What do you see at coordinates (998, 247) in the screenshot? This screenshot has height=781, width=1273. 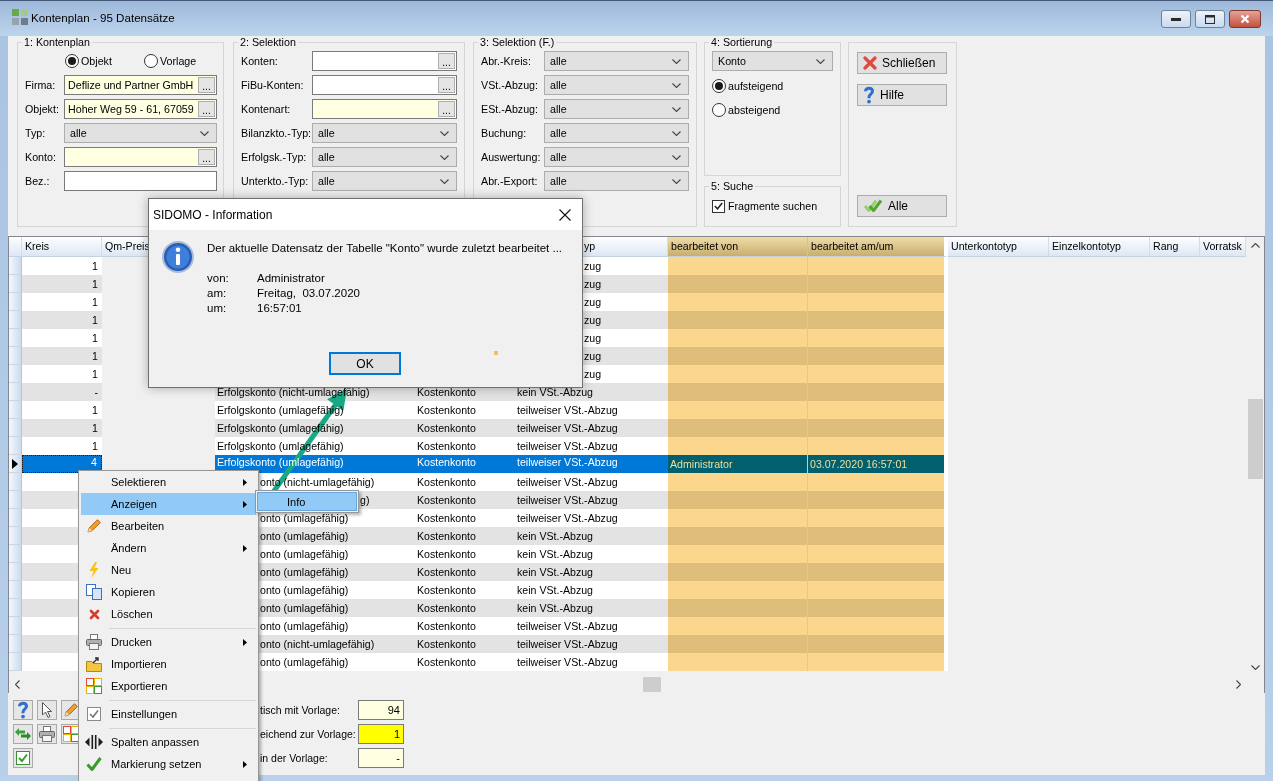 I see `column-header: Unterkontotyp` at bounding box center [998, 247].